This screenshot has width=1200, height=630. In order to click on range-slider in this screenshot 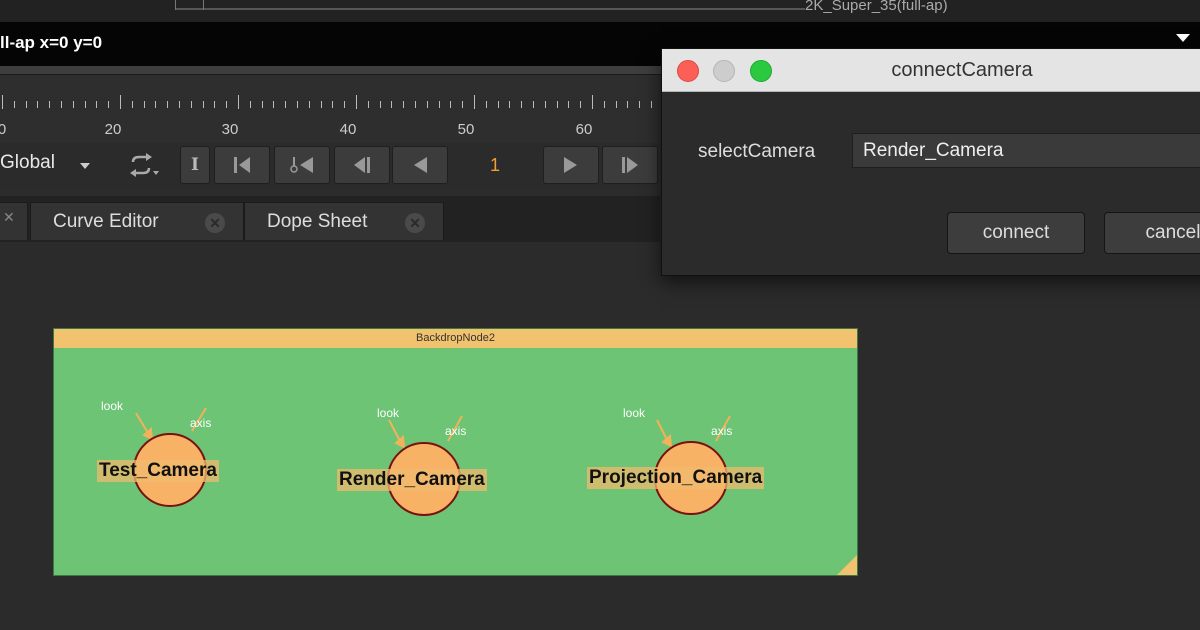, I will do `click(490, 9)`.